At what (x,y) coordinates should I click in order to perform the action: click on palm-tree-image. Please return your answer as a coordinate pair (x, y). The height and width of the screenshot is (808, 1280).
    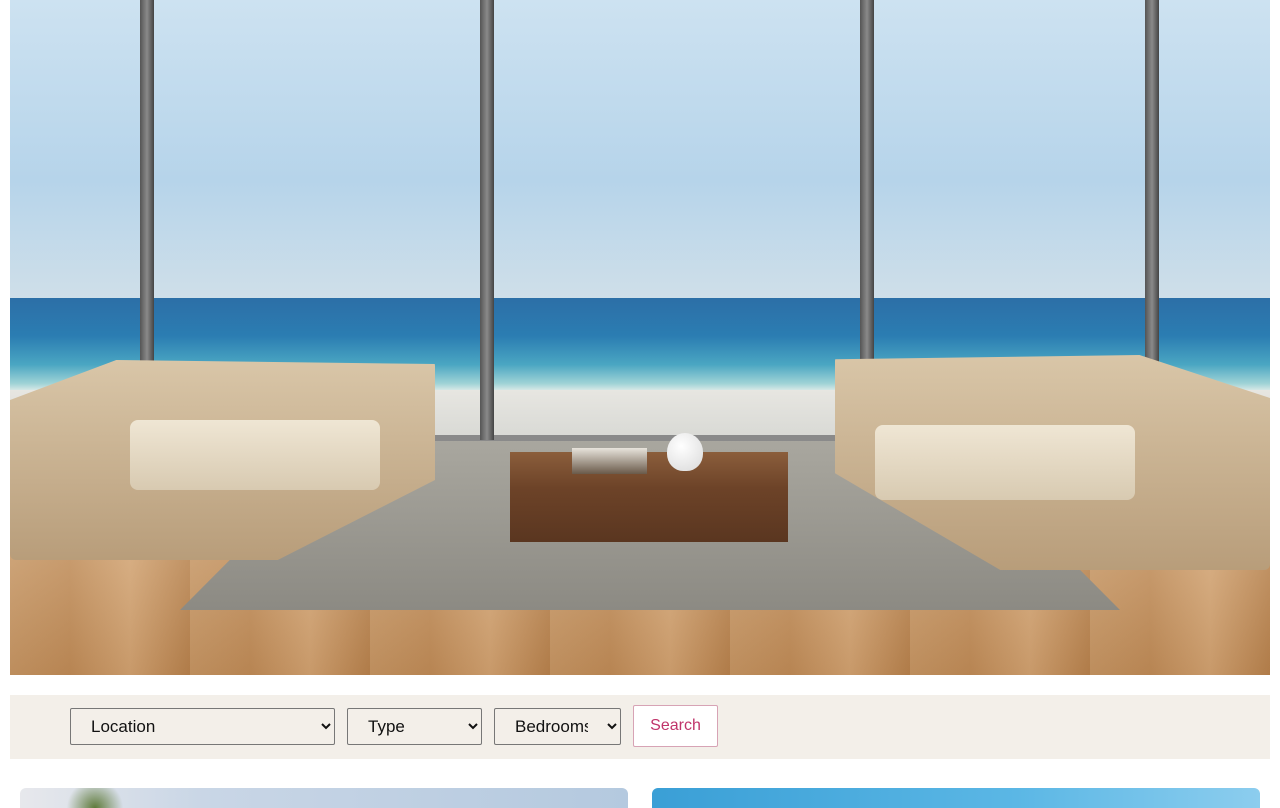
    Looking at the image, I should click on (95, 798).